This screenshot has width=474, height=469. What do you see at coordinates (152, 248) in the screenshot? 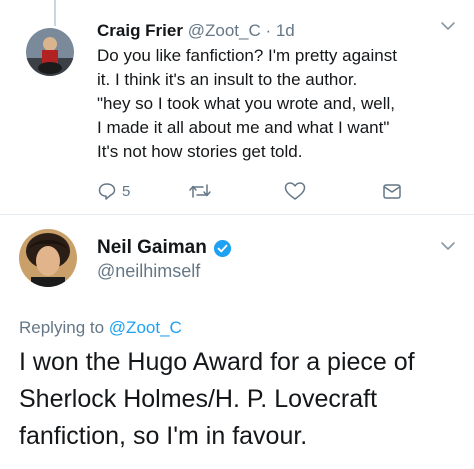
I see `author-name: Neil Gaiman` at bounding box center [152, 248].